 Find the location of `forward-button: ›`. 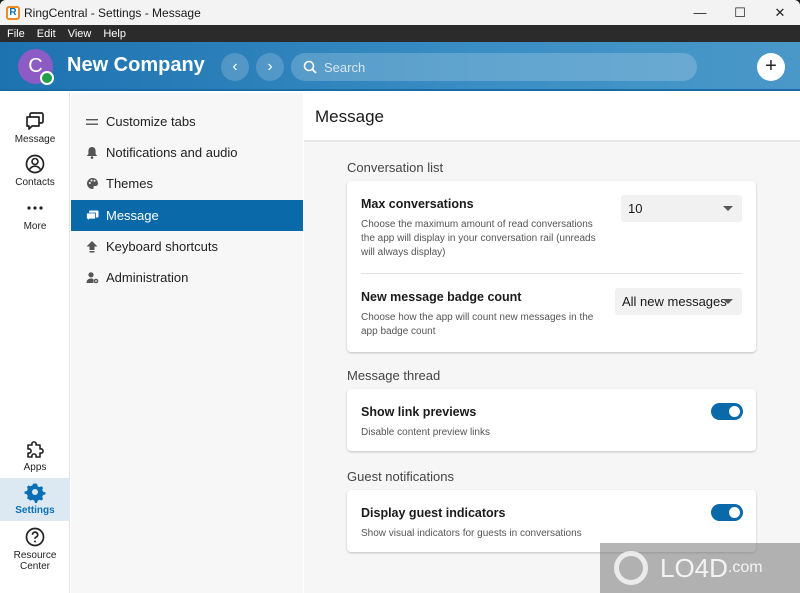

forward-button: › is located at coordinates (270, 67).